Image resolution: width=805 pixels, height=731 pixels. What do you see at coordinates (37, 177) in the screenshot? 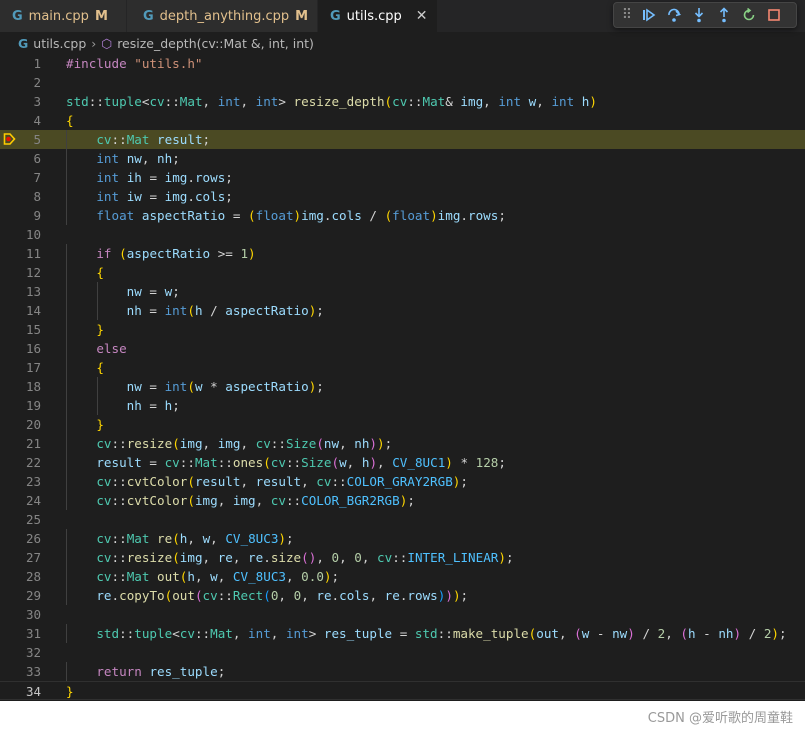
I see `line-number: 7` at bounding box center [37, 177].